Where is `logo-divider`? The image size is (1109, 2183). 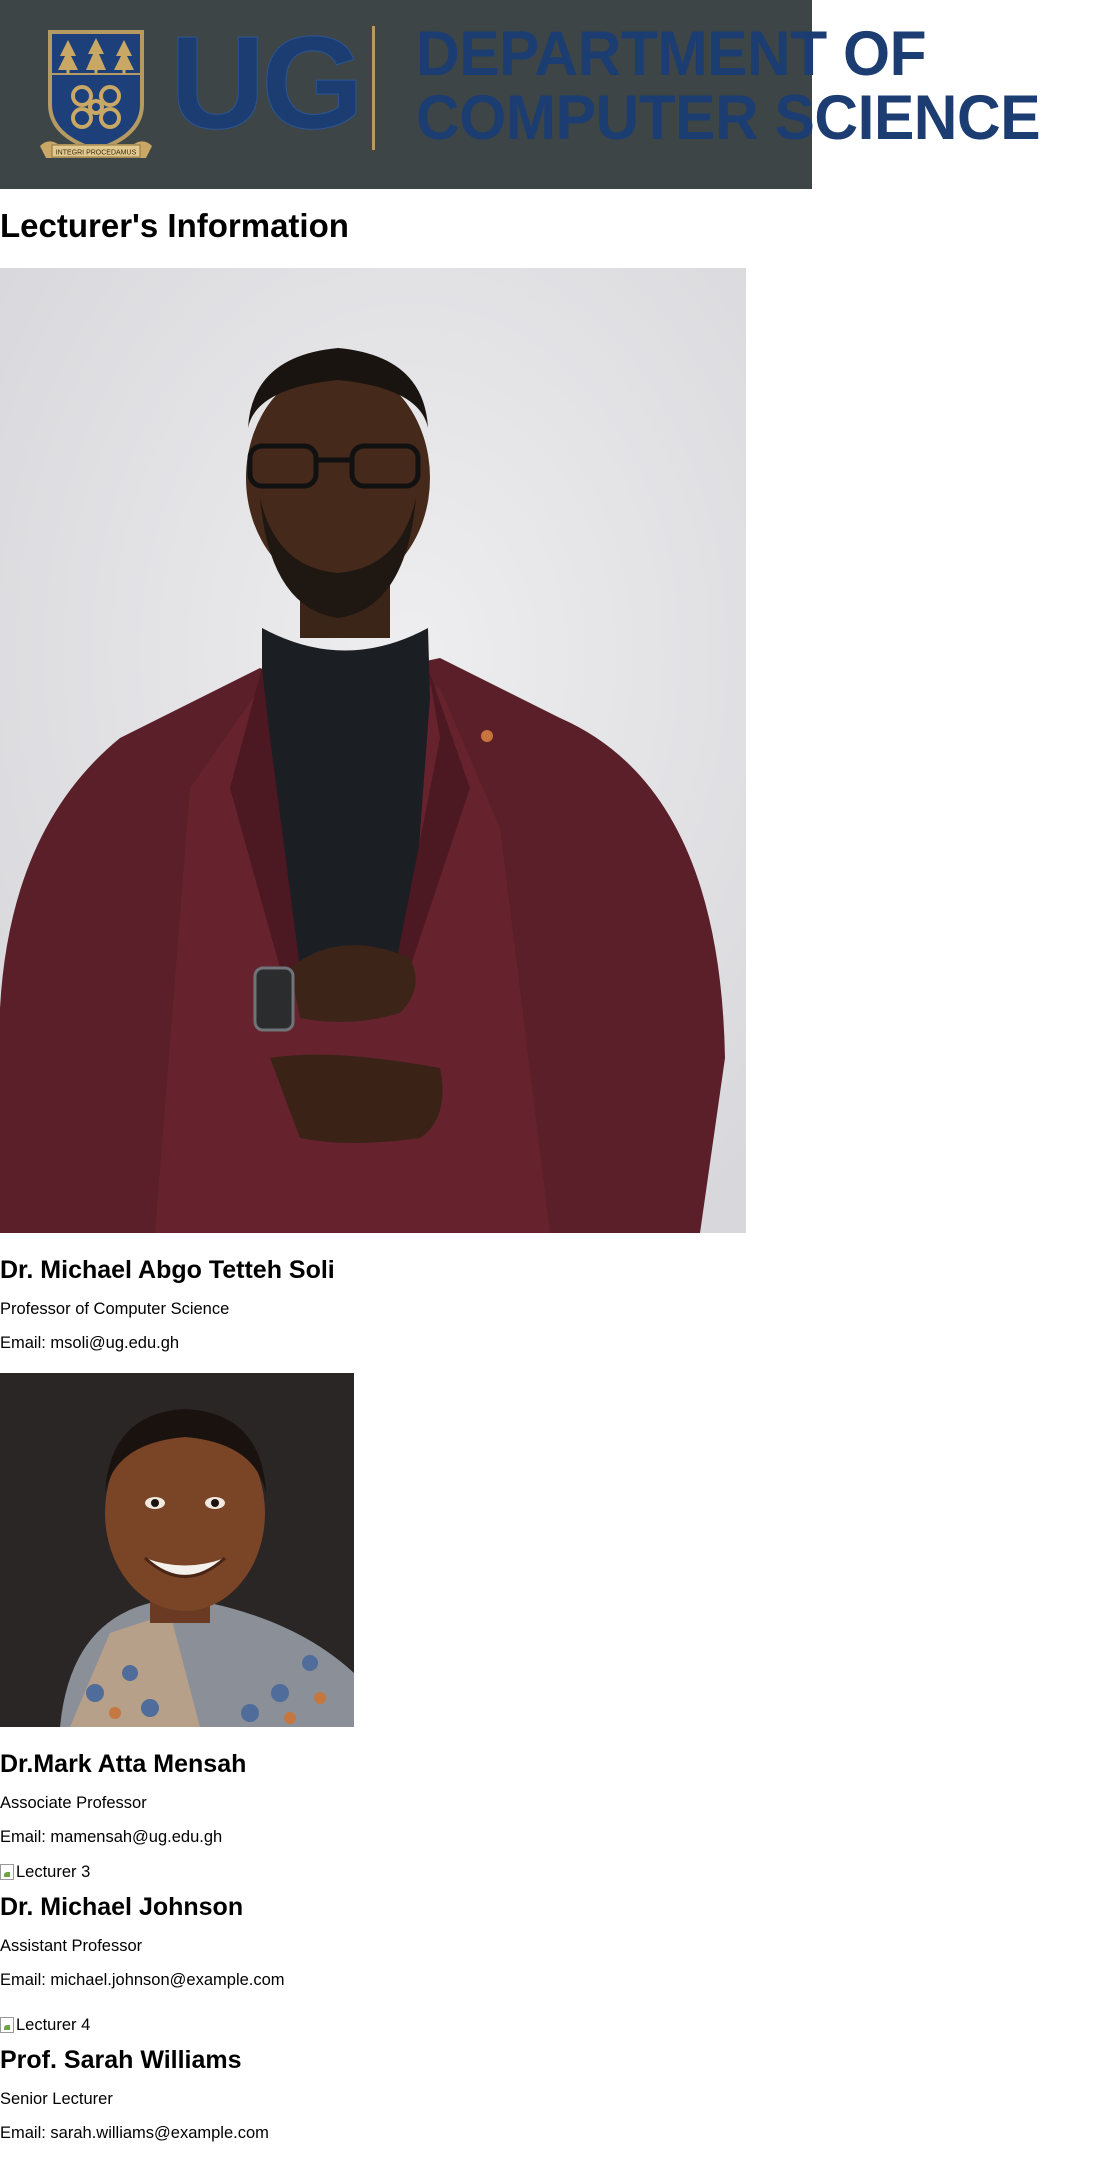
logo-divider is located at coordinates (373, 88).